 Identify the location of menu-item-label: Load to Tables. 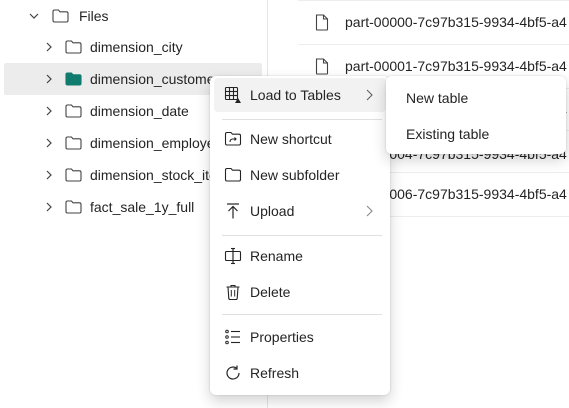
(295, 95).